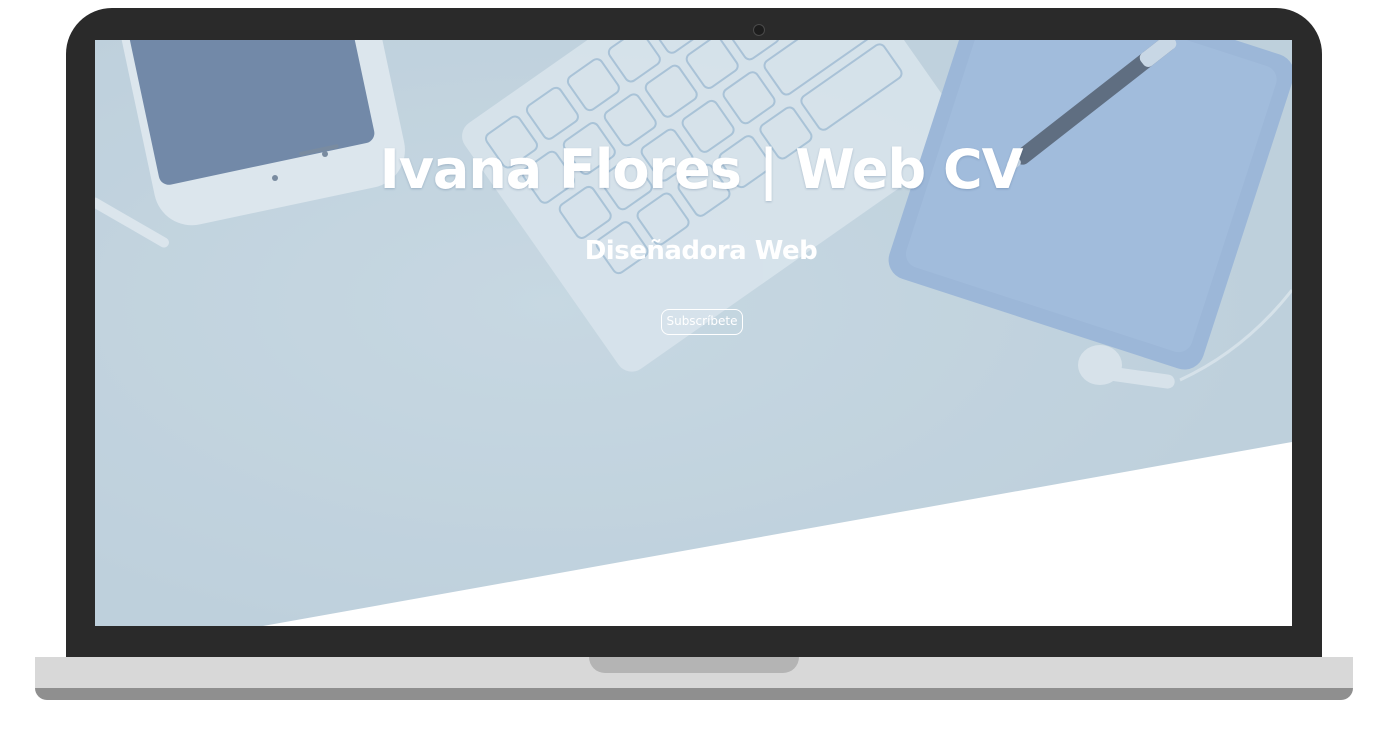 Image resolution: width=1387 pixels, height=729 pixels. What do you see at coordinates (759, 30) in the screenshot?
I see `webcam-icon` at bounding box center [759, 30].